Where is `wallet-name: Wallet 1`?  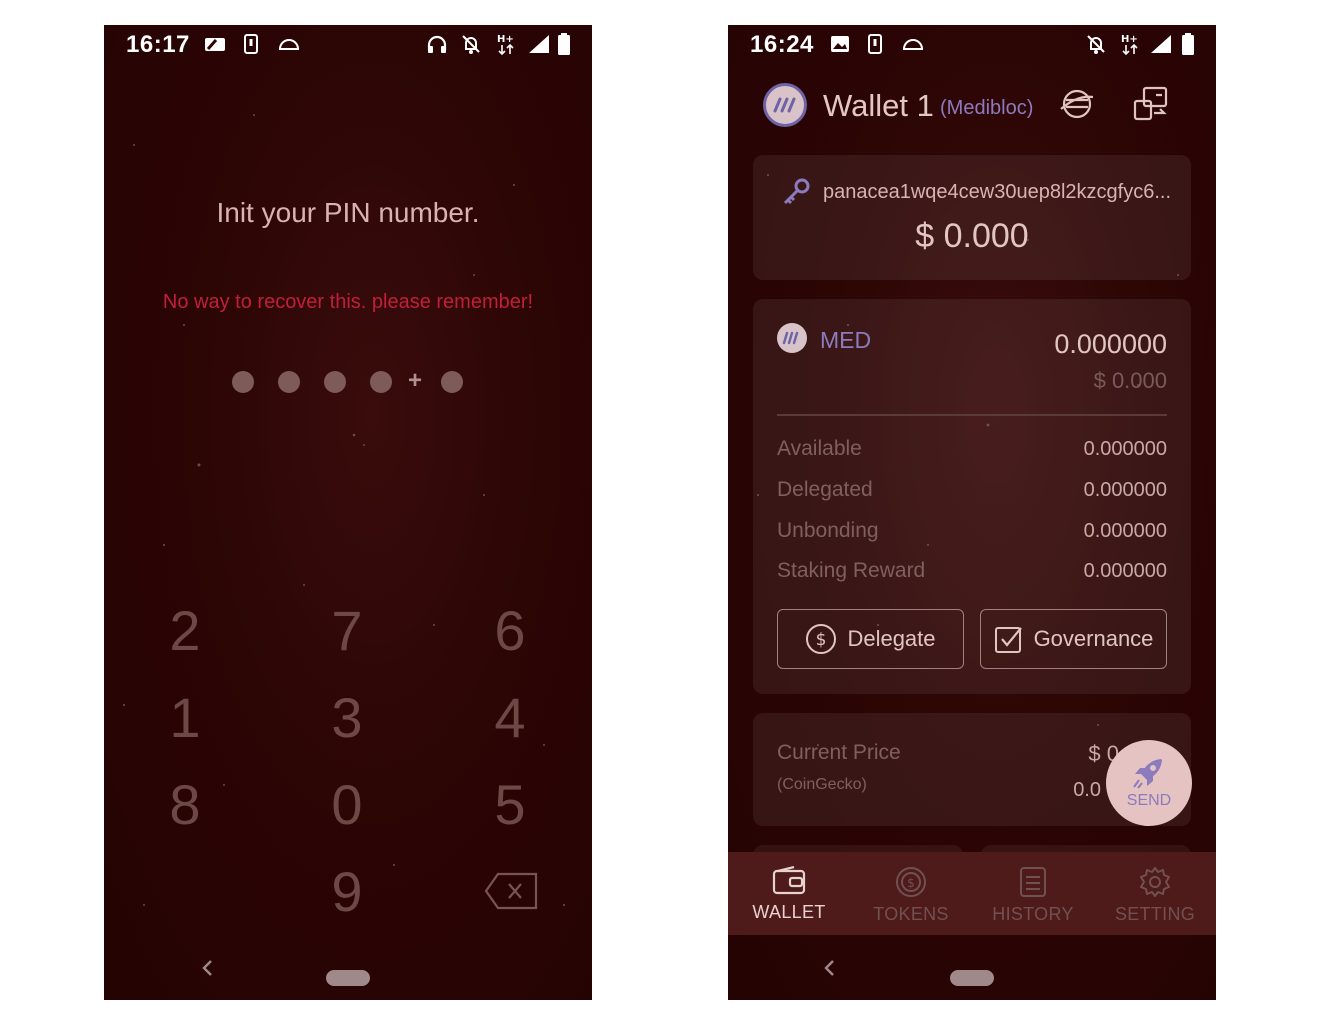
wallet-name: Wallet 1 is located at coordinates (878, 106).